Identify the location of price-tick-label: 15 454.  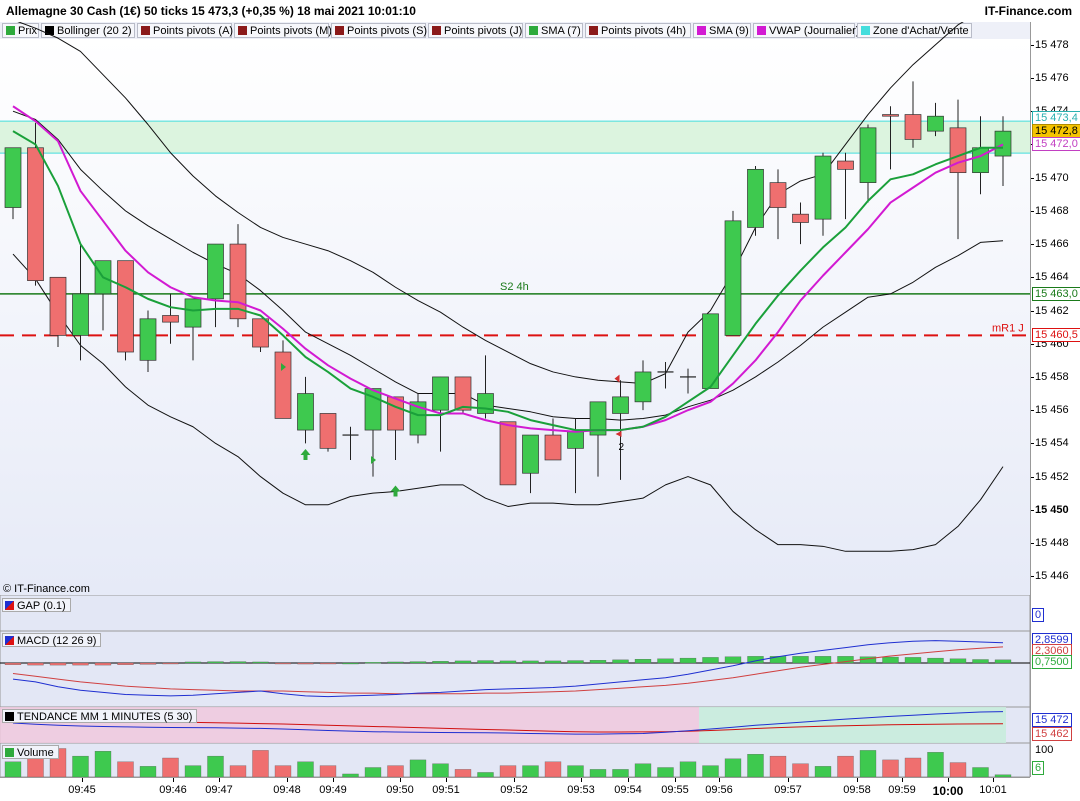
(1052, 443).